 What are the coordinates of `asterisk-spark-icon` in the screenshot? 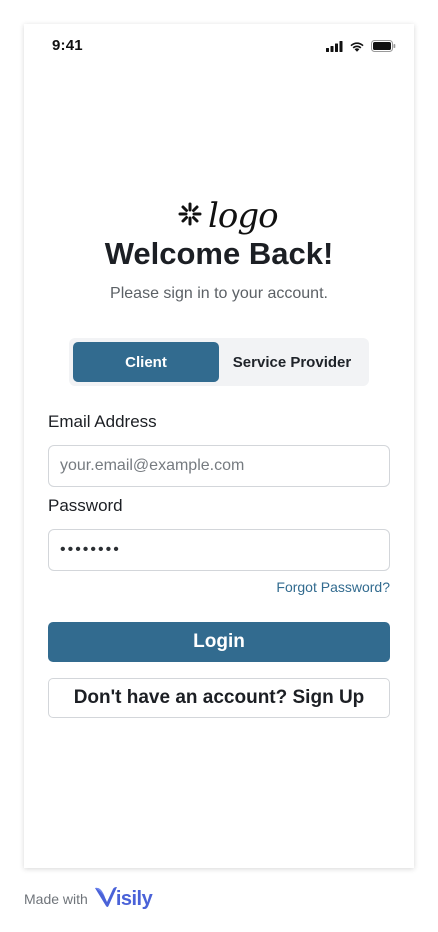 It's located at (190, 216).